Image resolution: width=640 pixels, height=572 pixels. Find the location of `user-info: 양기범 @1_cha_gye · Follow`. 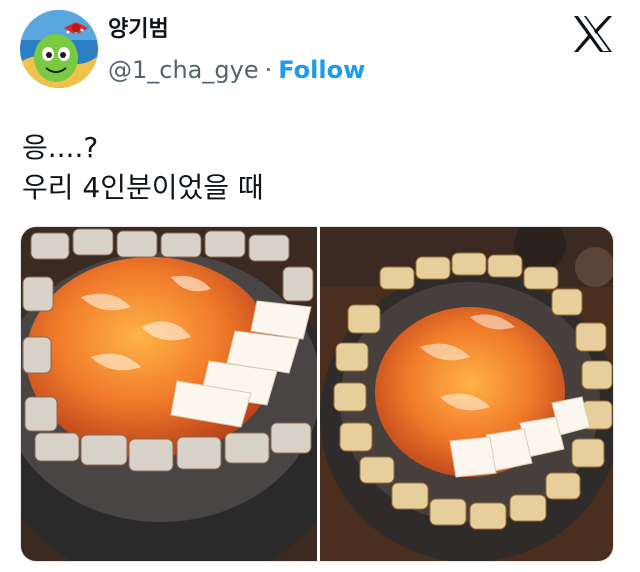

user-info: 양기범 @1_cha_gye · Follow is located at coordinates (236, 51).